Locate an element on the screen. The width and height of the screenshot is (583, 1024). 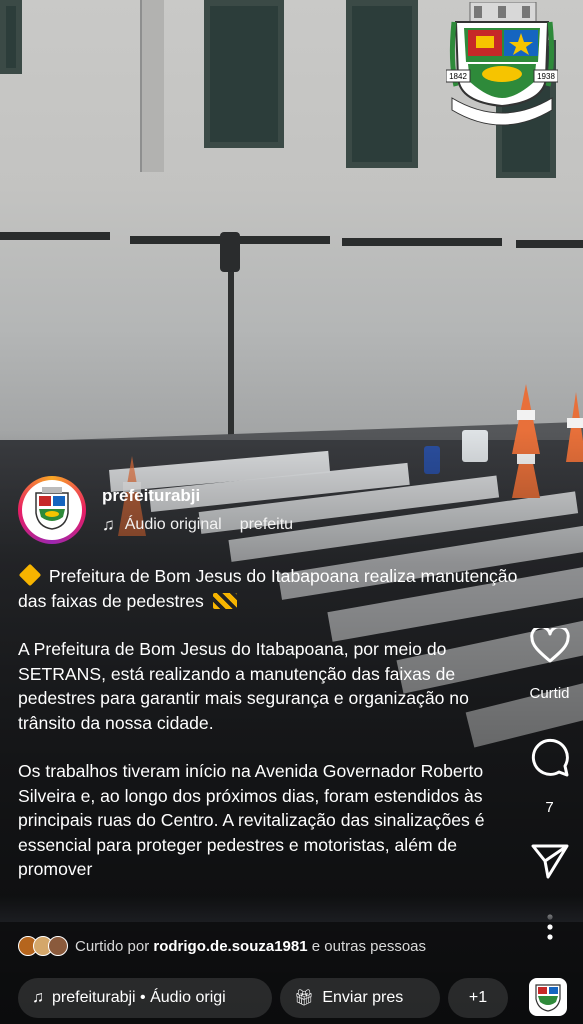
warning-sign-icon is located at coordinates (30, 575).